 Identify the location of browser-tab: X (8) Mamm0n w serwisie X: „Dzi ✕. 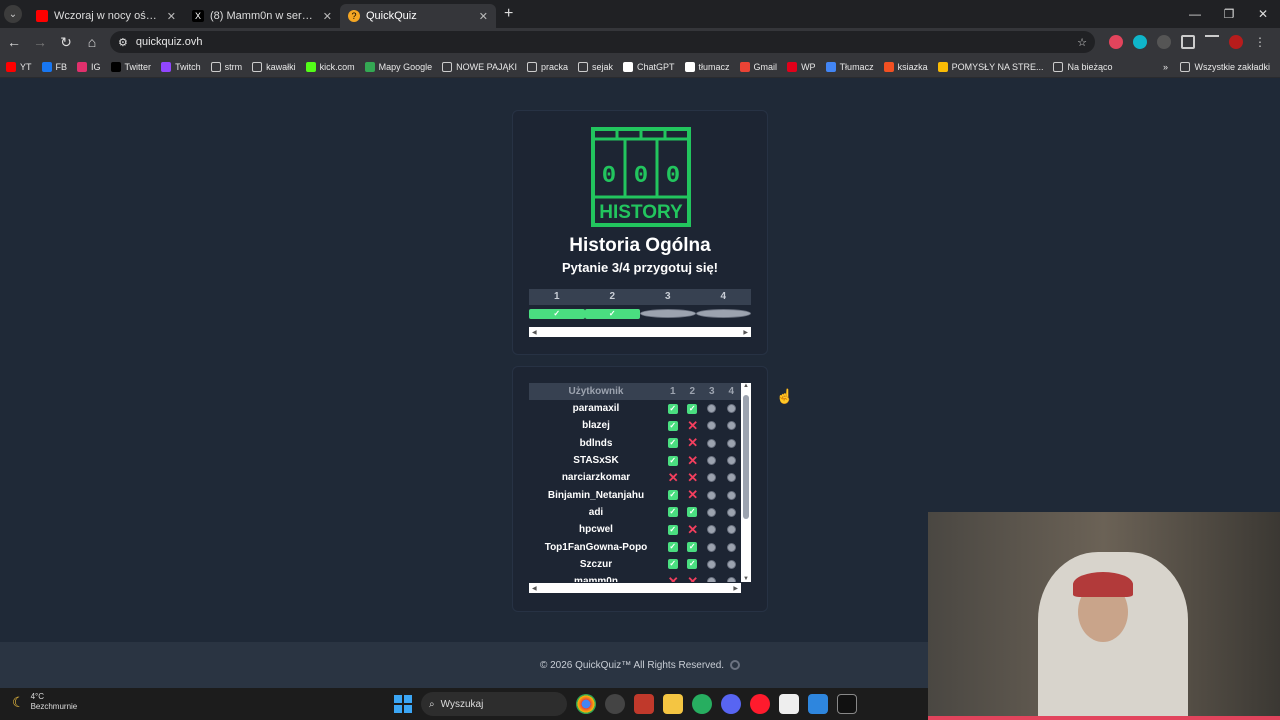
(262, 16).